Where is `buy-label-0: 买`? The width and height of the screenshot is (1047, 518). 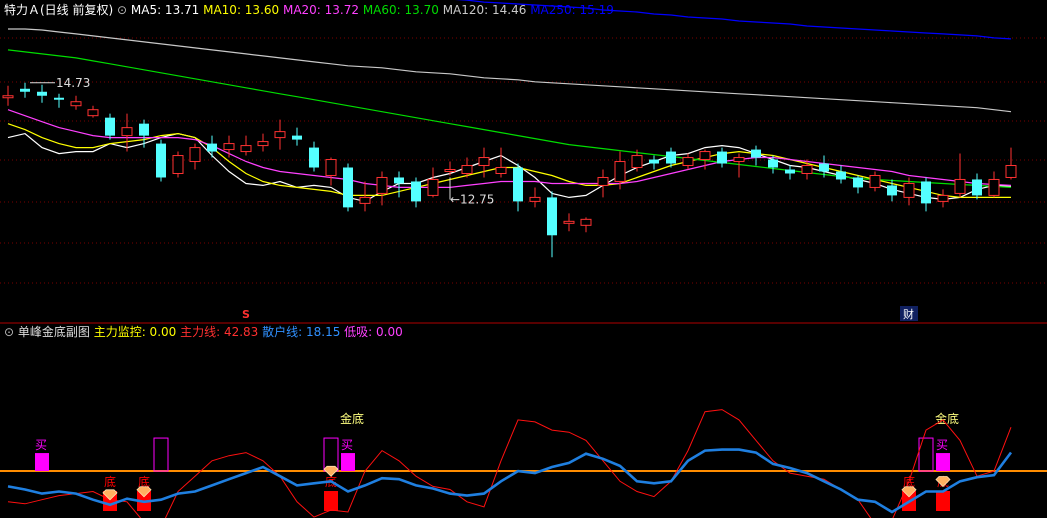
buy-label-0: 买 is located at coordinates (41, 445).